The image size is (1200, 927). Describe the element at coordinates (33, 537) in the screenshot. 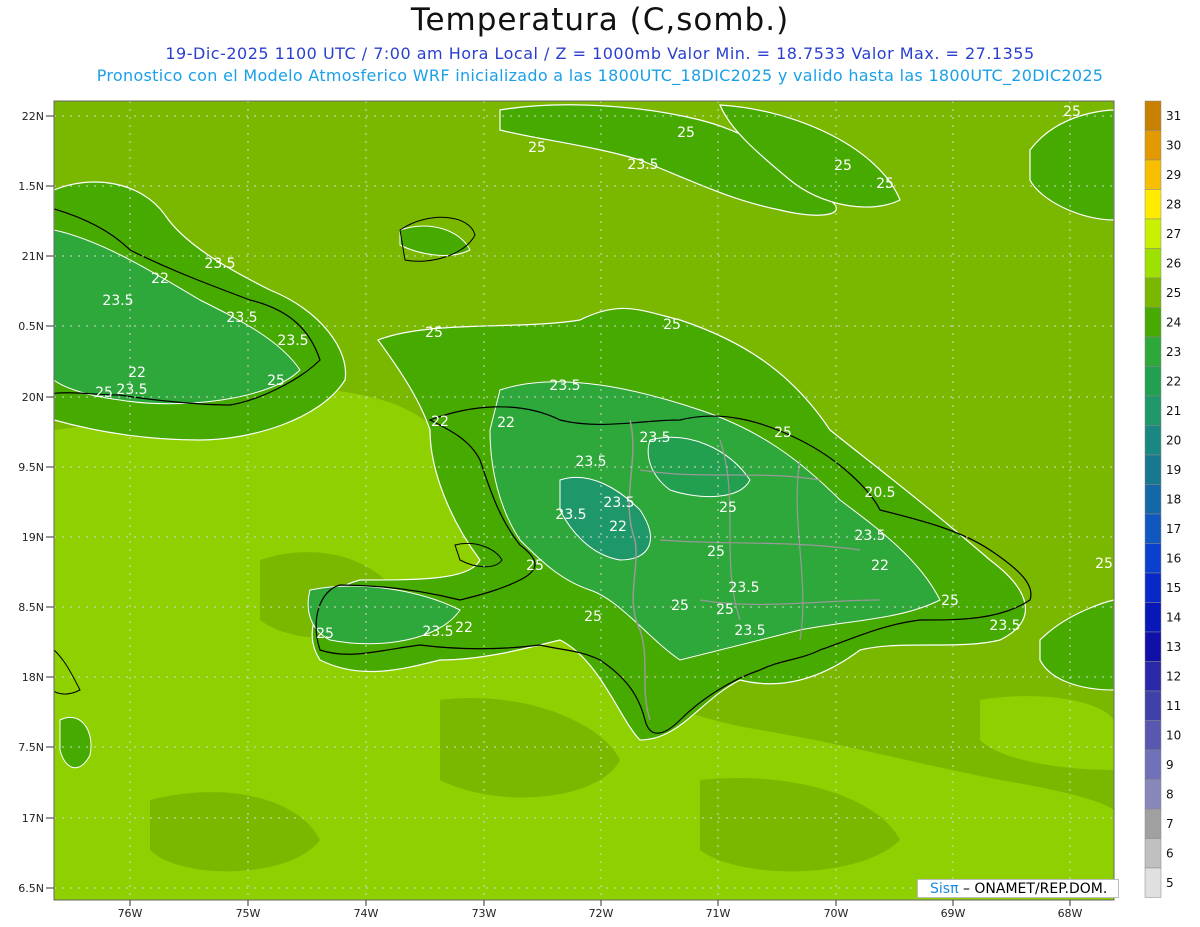

I see `lat-label: 19N` at that location.